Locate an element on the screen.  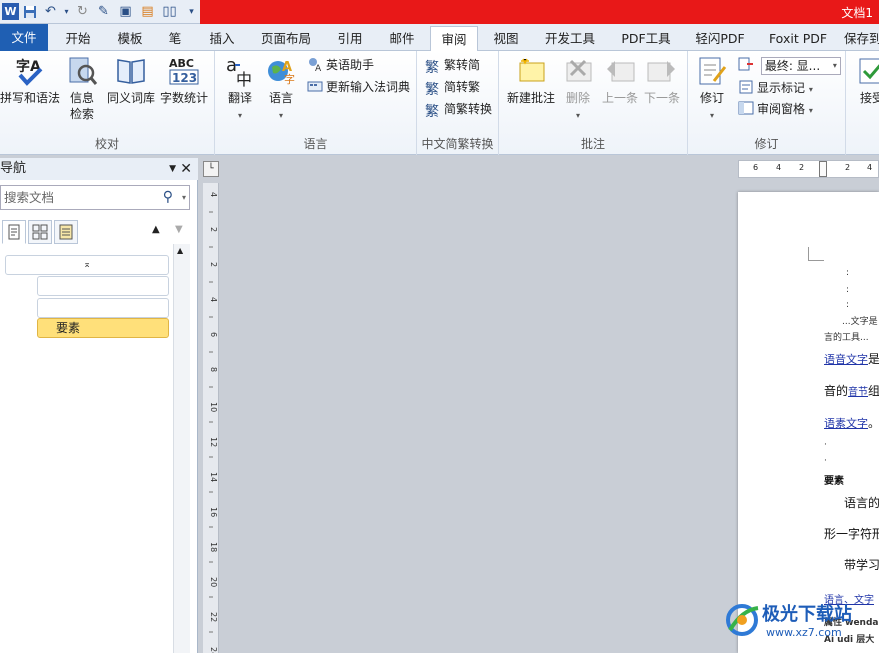
accept-button: 接受 is located at coordinates (865, 80).